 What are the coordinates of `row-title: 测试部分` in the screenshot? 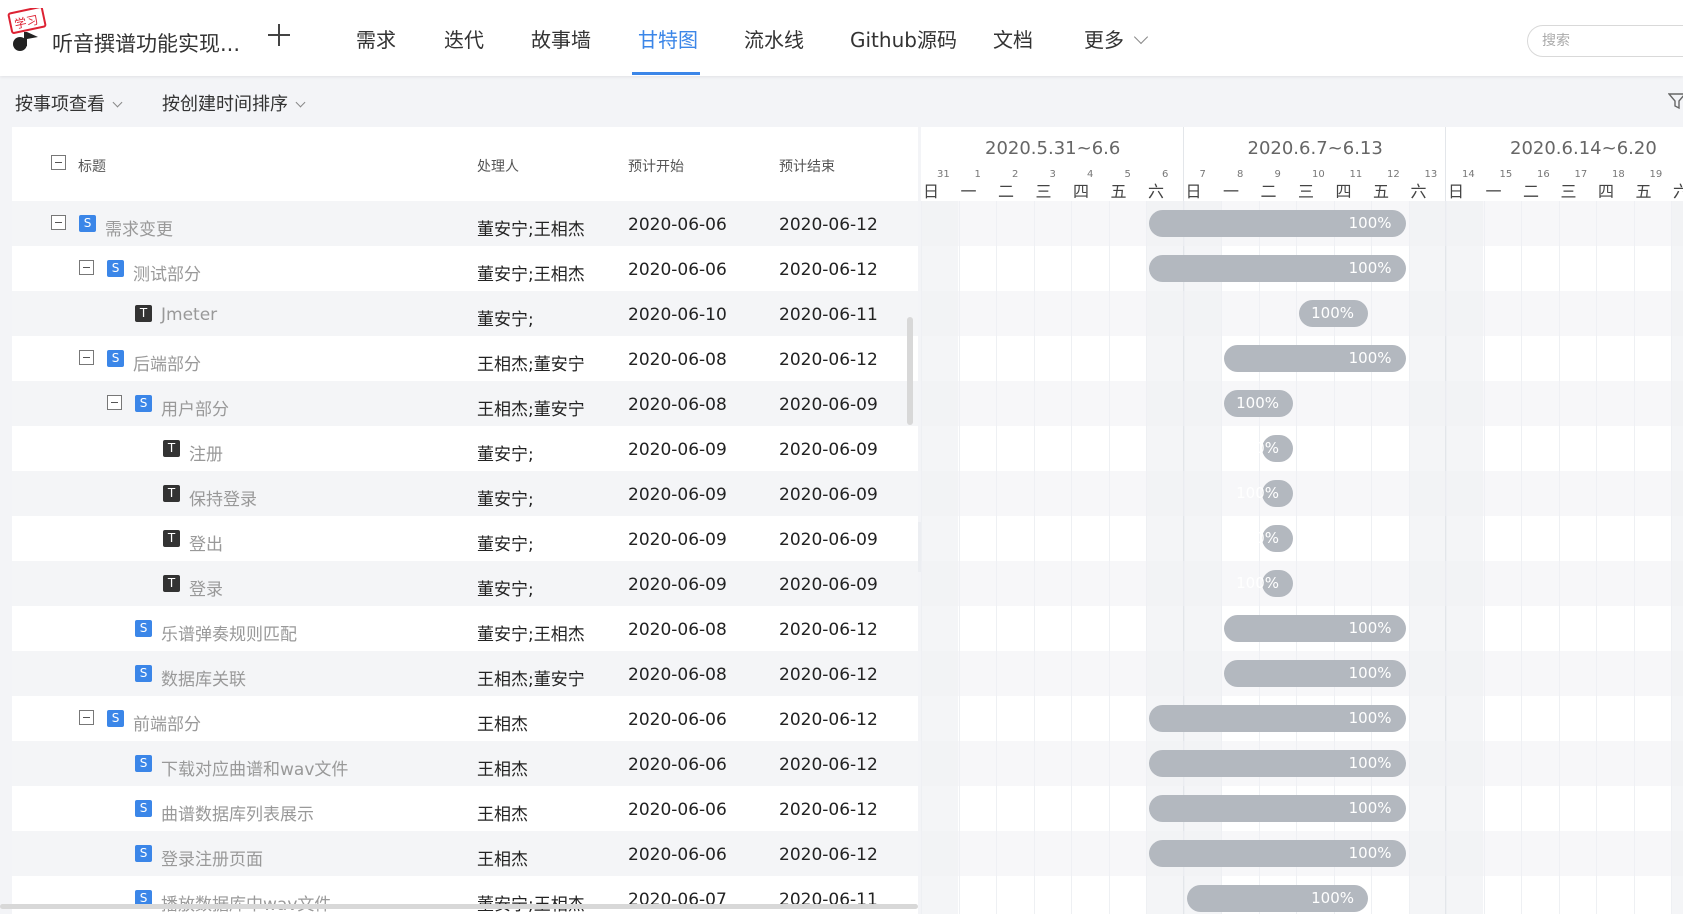 It's located at (167, 272).